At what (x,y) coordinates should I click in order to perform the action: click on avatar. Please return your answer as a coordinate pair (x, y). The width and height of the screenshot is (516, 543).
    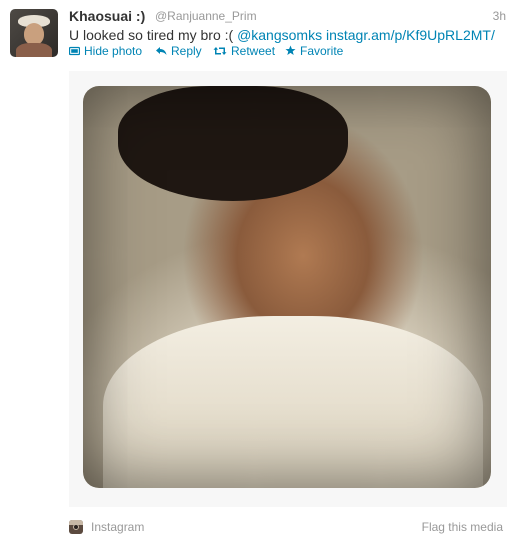
    Looking at the image, I should click on (34, 33).